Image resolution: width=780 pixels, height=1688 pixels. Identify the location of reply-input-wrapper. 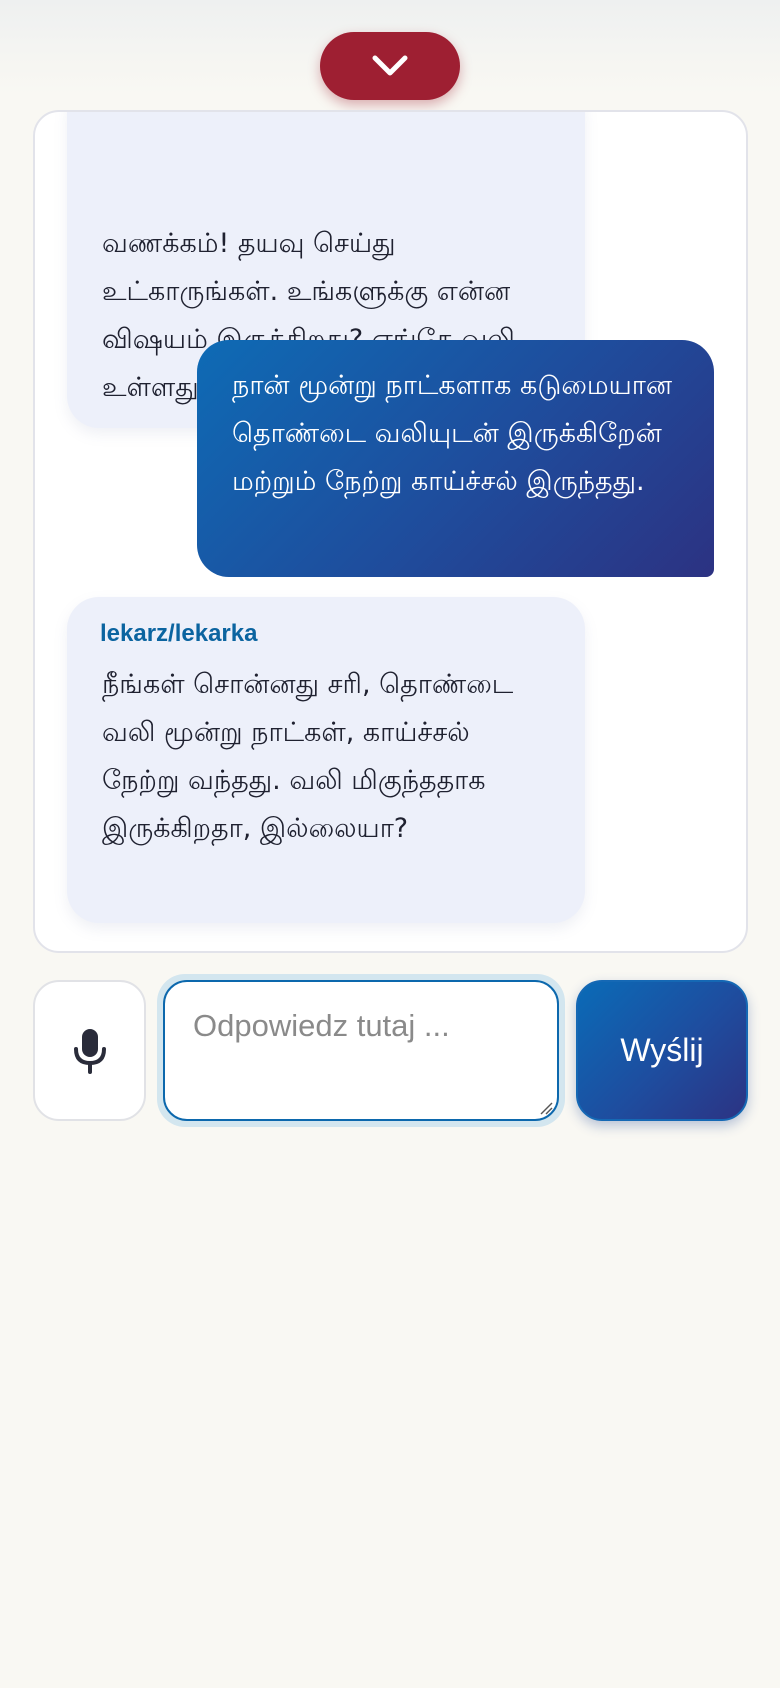
(361, 1050).